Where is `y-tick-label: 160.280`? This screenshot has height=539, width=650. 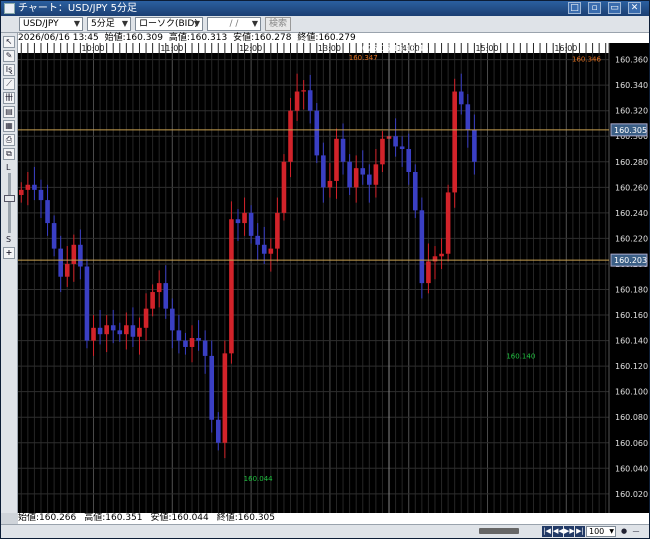
y-tick-label: 160.280 is located at coordinates (631, 162).